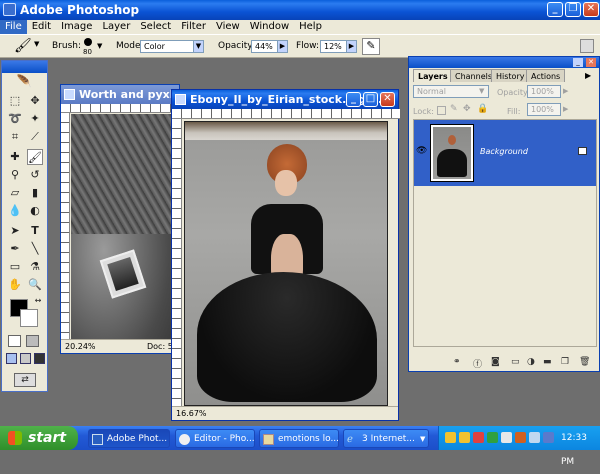 The width and height of the screenshot is (600, 474). What do you see at coordinates (15, 175) in the screenshot?
I see `clone-icon: ⚲` at bounding box center [15, 175].